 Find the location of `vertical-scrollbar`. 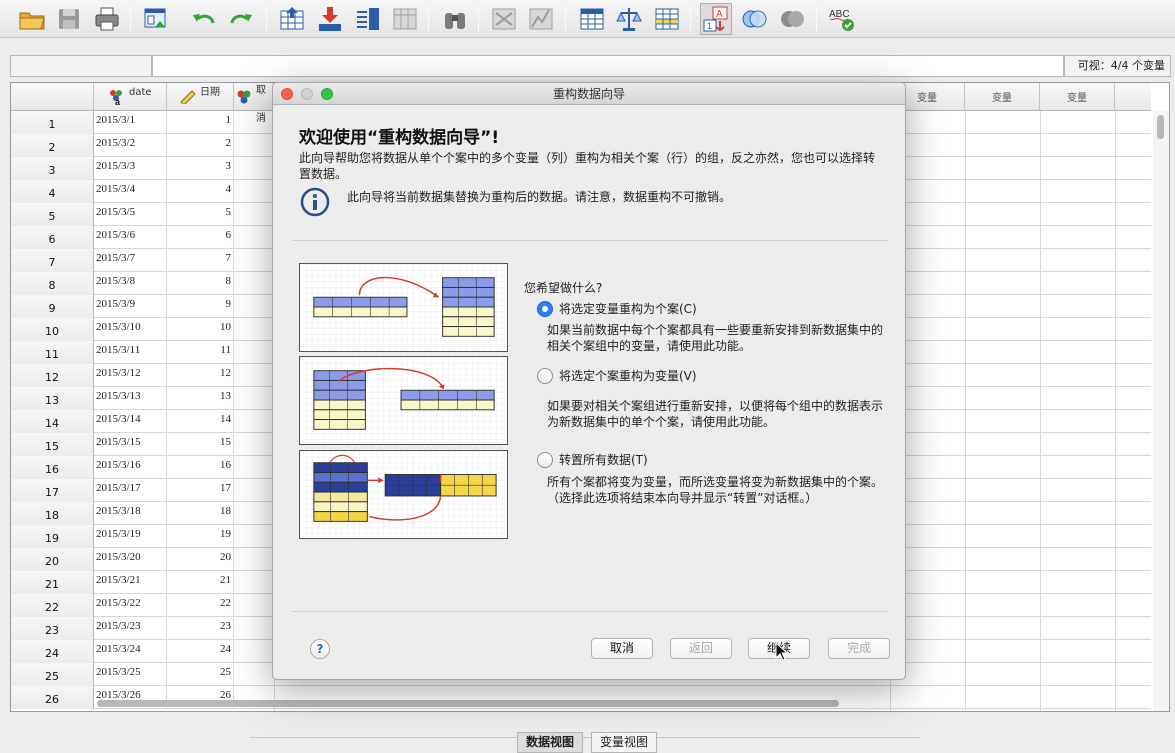

vertical-scrollbar is located at coordinates (1161, 411).